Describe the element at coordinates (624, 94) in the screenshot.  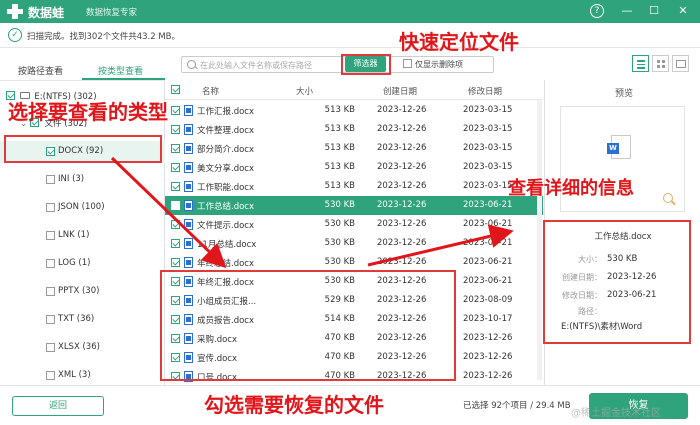
I see `preview-title: 预览` at that location.